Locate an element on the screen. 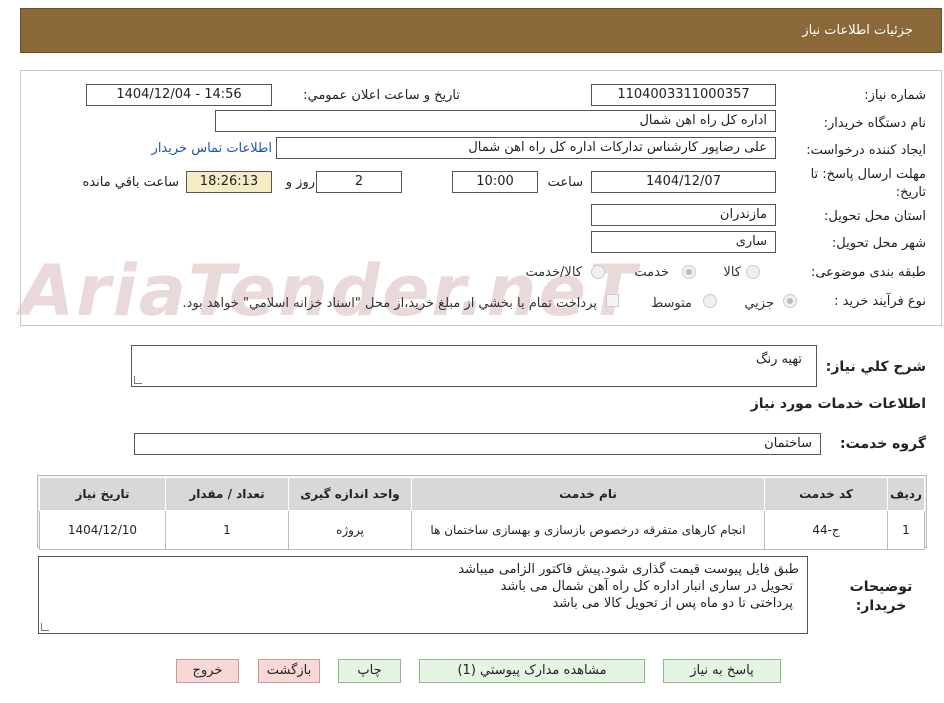 The height and width of the screenshot is (703, 944). col-header-code: كد خدمت is located at coordinates (826, 494).